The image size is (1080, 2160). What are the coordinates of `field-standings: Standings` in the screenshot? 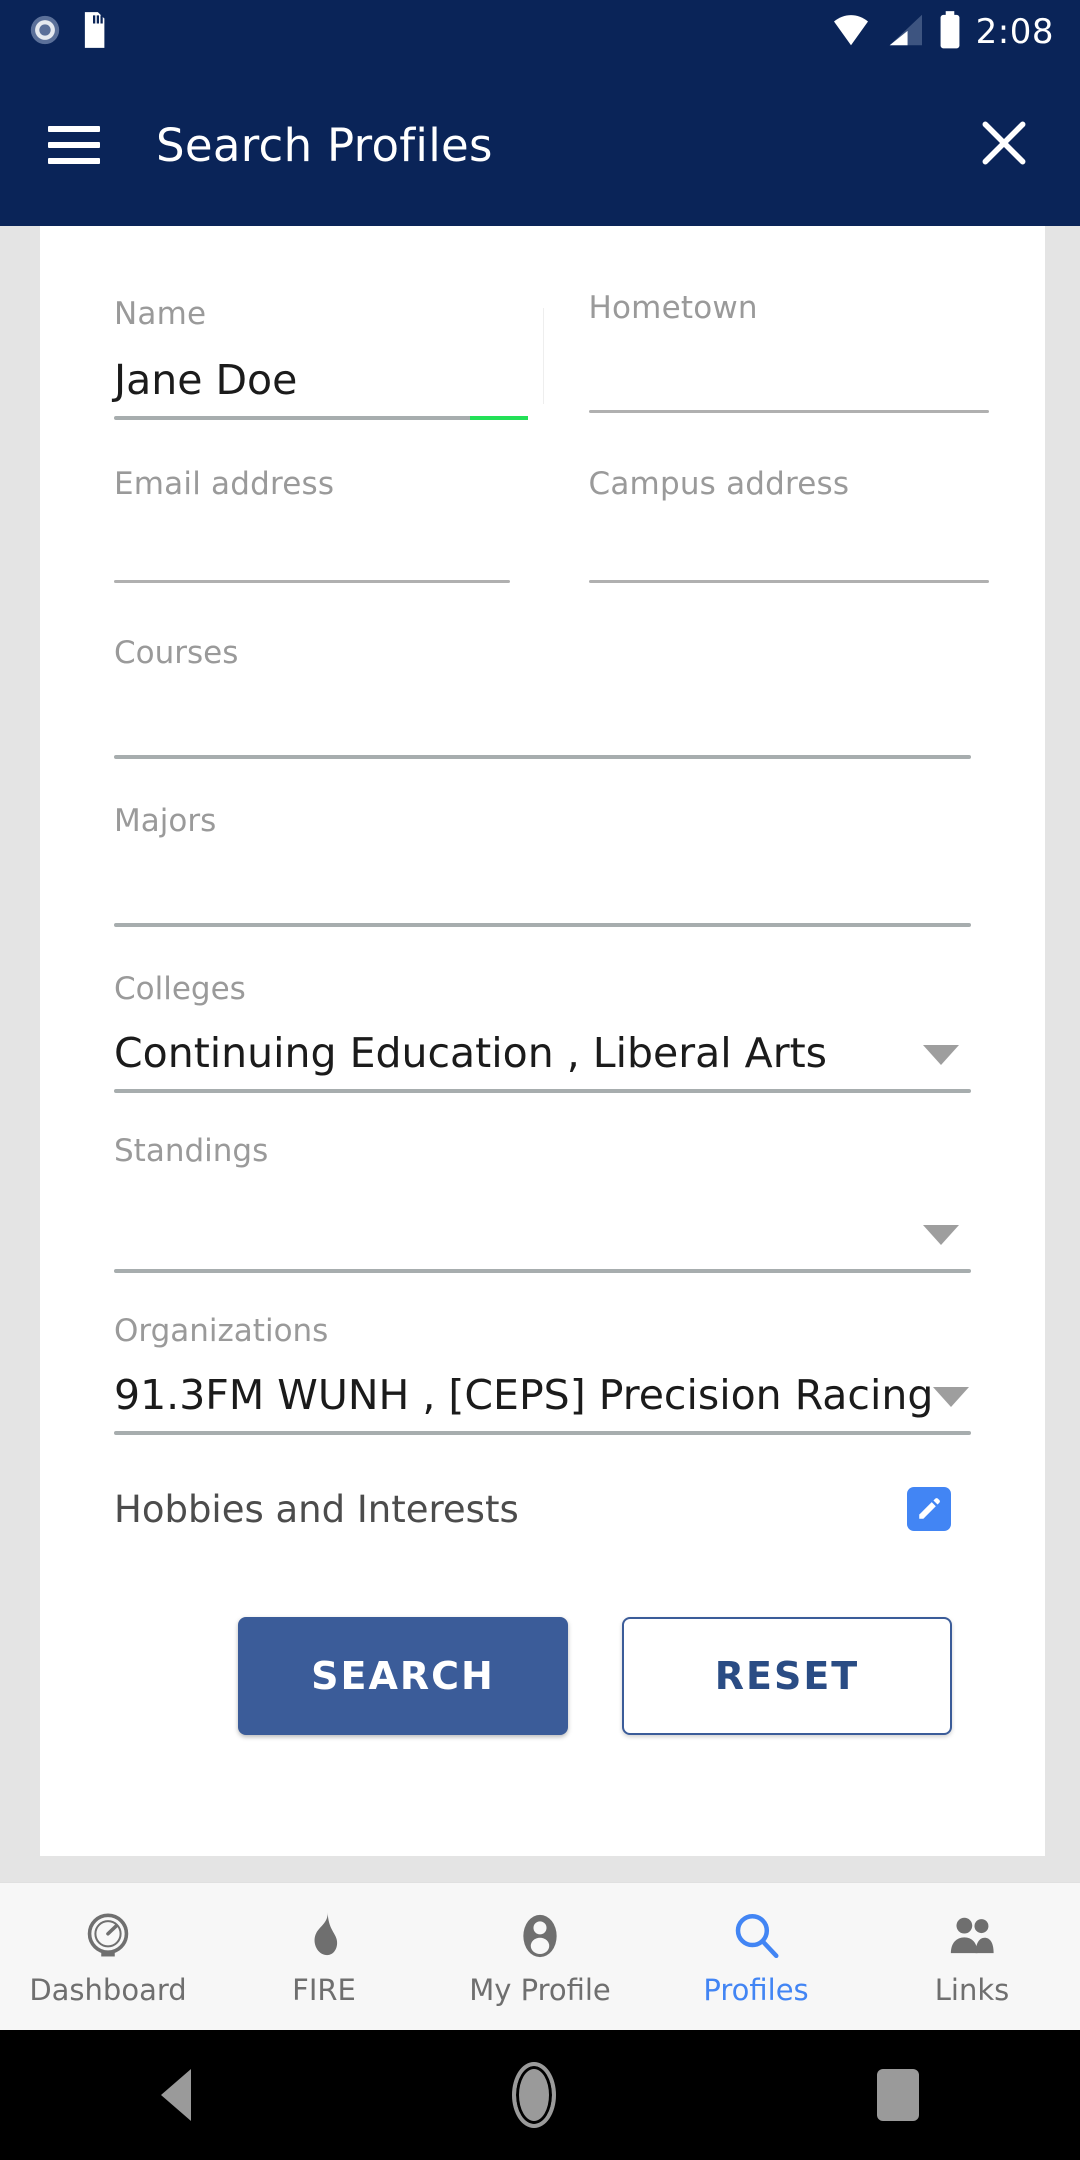 It's located at (542, 1203).